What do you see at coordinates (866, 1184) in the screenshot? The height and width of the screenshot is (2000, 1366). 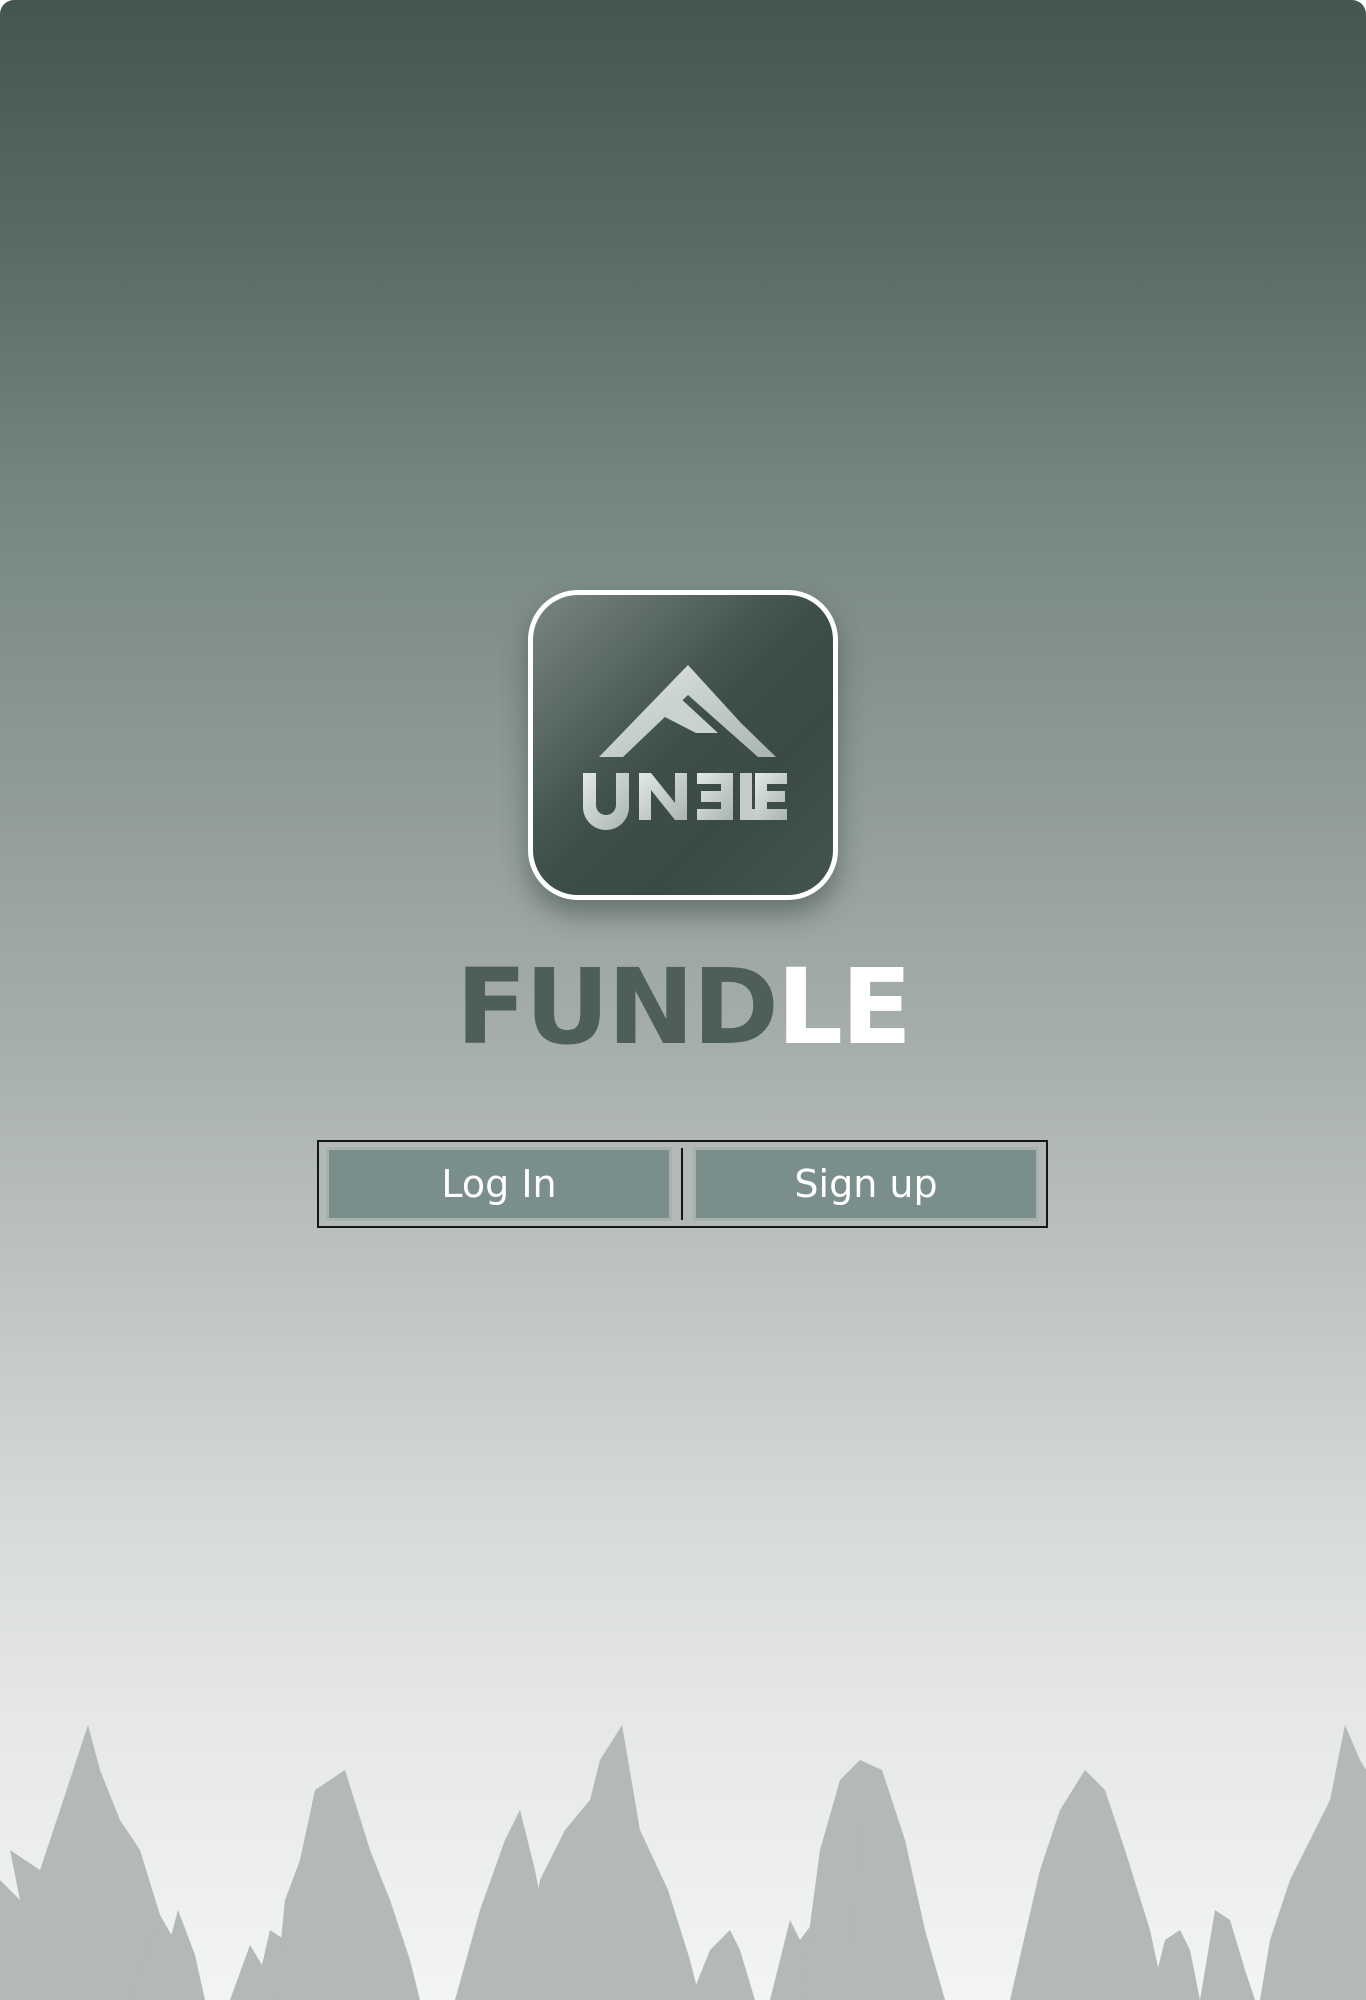 I see `signup-button: Sign up` at bounding box center [866, 1184].